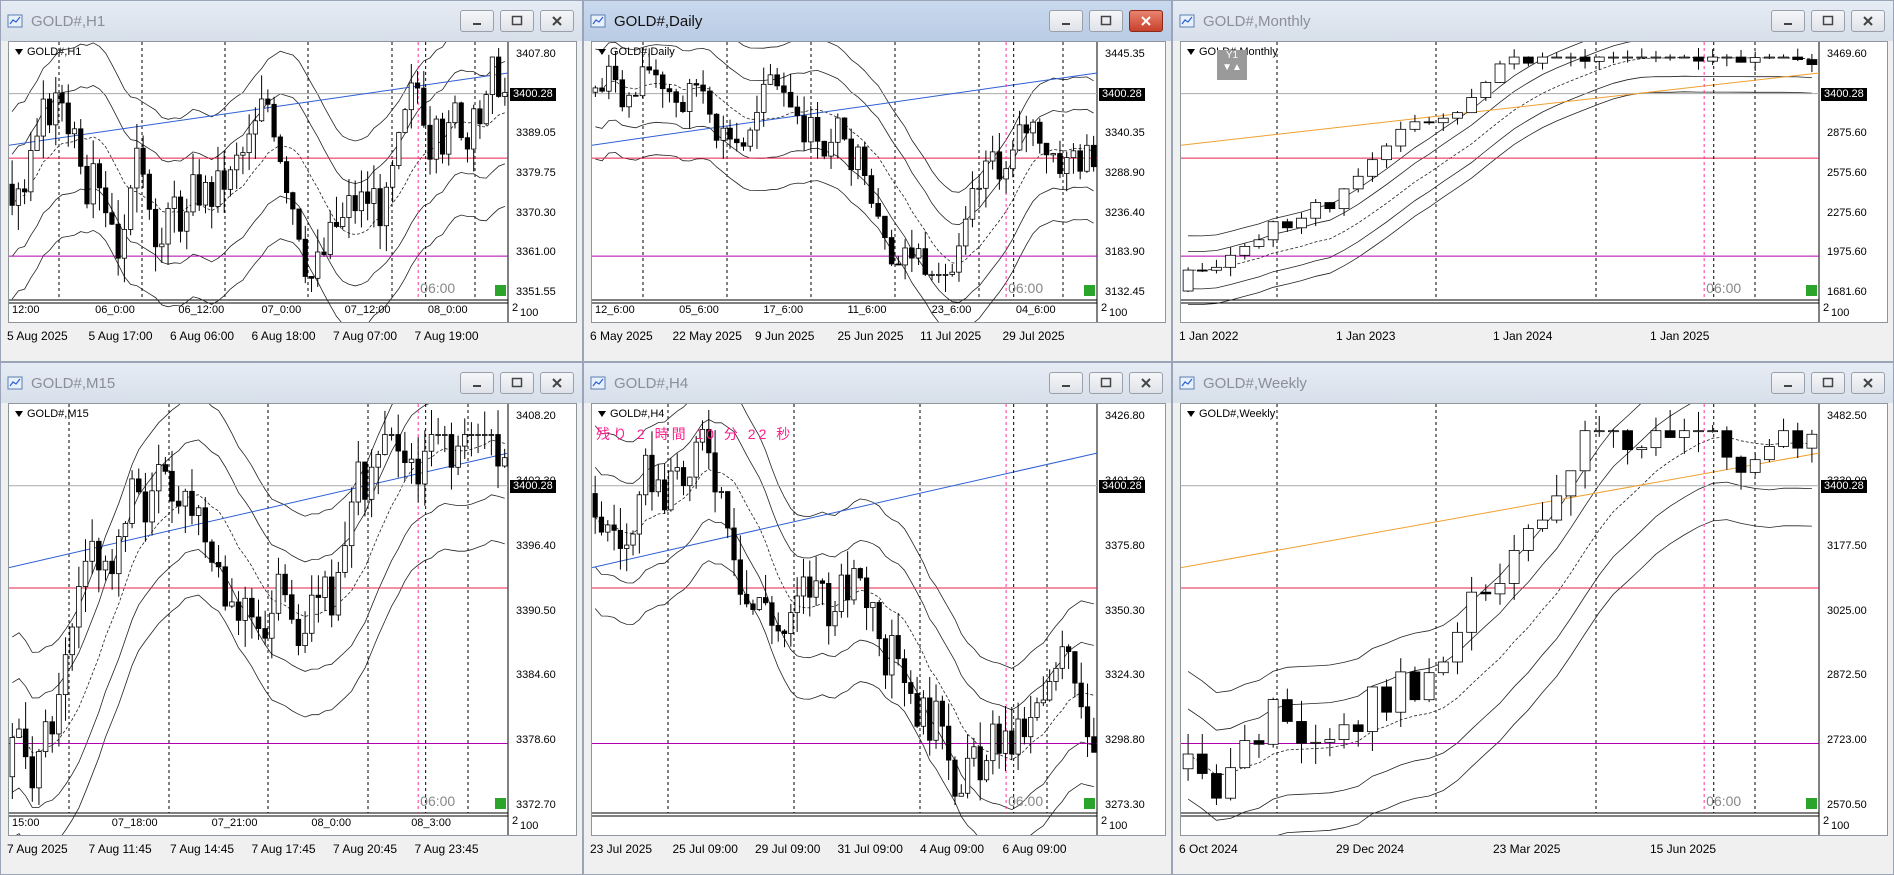 The width and height of the screenshot is (1894, 875). Describe the element at coordinates (446, 336) in the screenshot. I see `date-label: 7 Aug 19:00` at that location.